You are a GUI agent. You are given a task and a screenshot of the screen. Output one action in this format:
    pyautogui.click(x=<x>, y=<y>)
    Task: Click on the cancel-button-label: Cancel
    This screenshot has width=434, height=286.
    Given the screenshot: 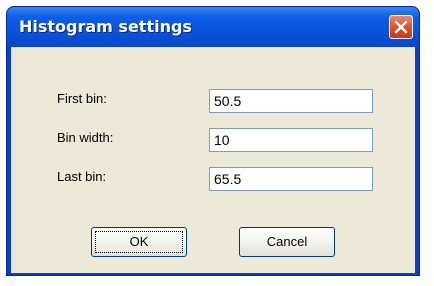 What is the action you would take?
    pyautogui.click(x=287, y=241)
    